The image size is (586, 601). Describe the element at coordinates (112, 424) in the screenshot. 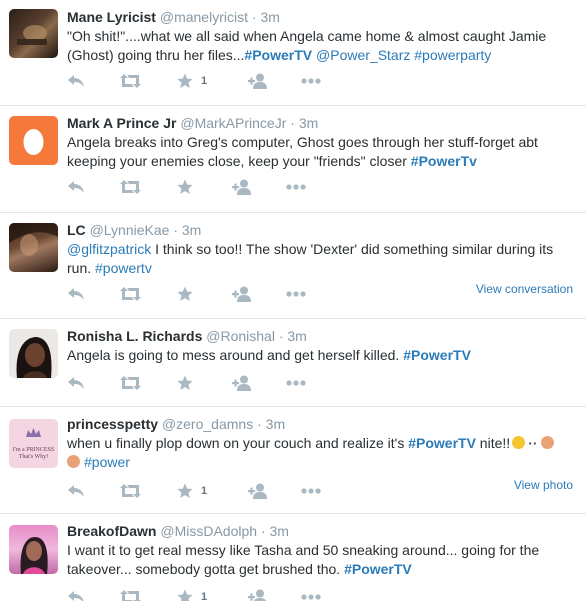

I see `fullname: princesspetty` at that location.